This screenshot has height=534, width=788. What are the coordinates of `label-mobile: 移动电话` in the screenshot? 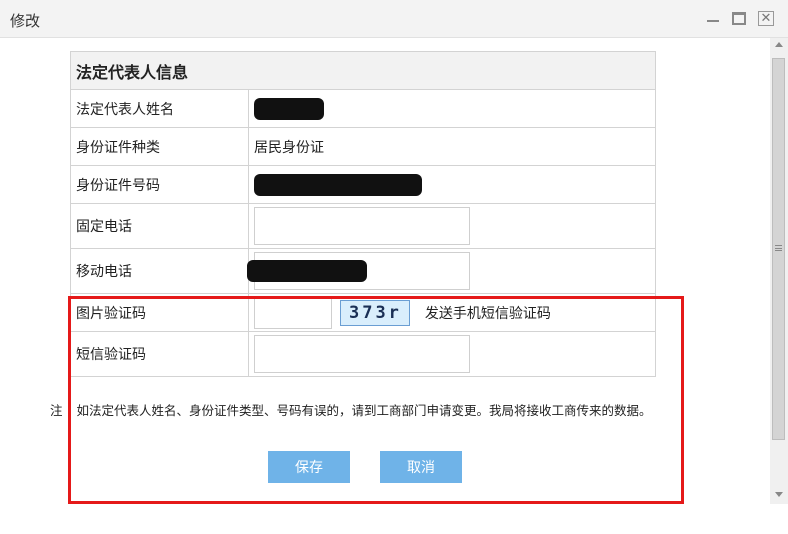 It's located at (159, 271).